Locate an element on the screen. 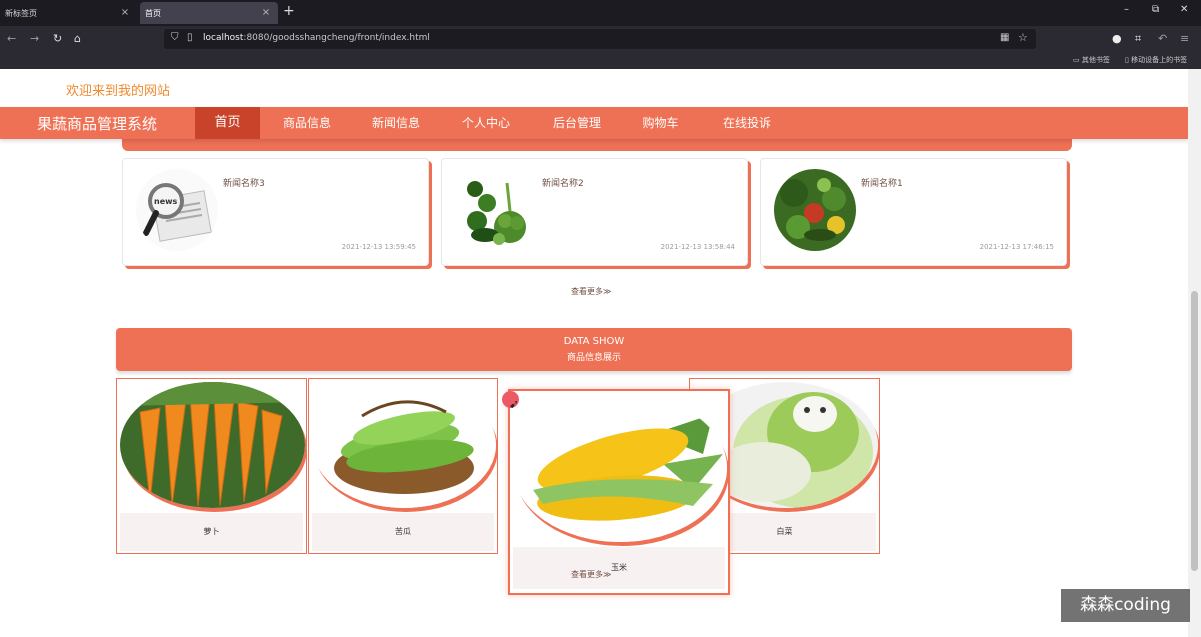  svg-text: news is located at coordinates (166, 201).